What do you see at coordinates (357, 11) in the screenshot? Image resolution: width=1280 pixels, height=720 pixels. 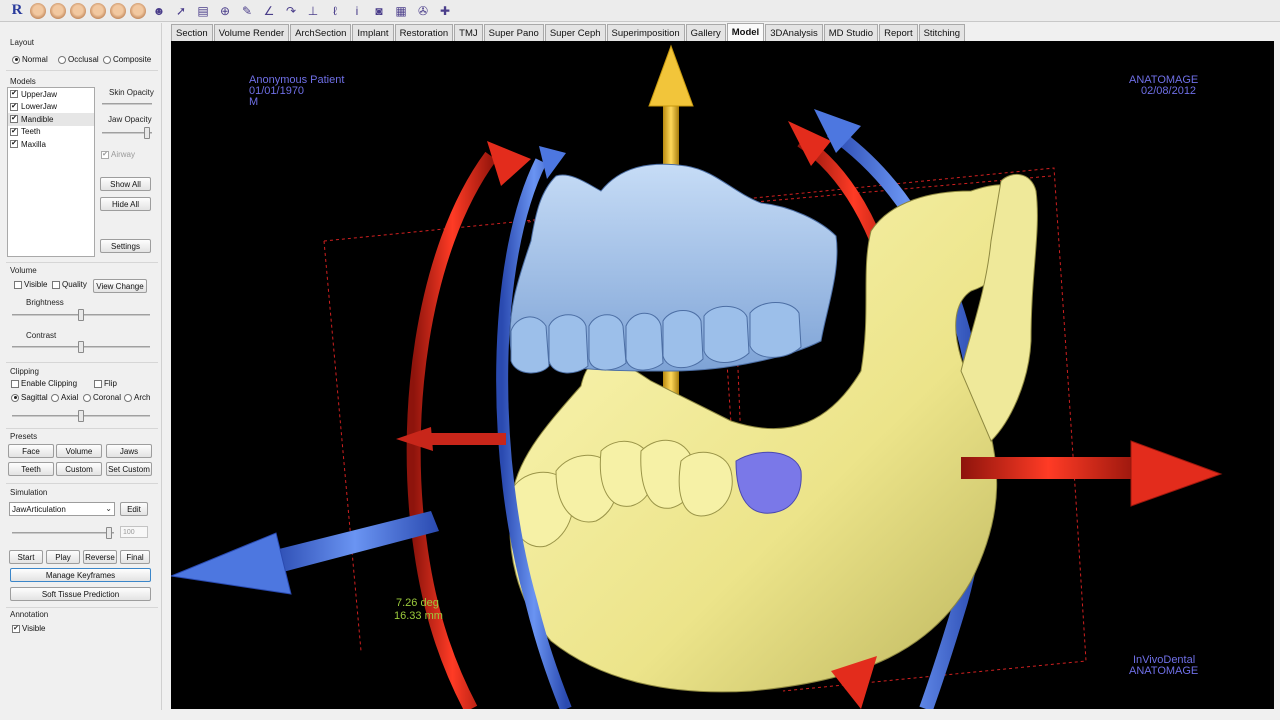 I see `info-icon: i` at bounding box center [357, 11].